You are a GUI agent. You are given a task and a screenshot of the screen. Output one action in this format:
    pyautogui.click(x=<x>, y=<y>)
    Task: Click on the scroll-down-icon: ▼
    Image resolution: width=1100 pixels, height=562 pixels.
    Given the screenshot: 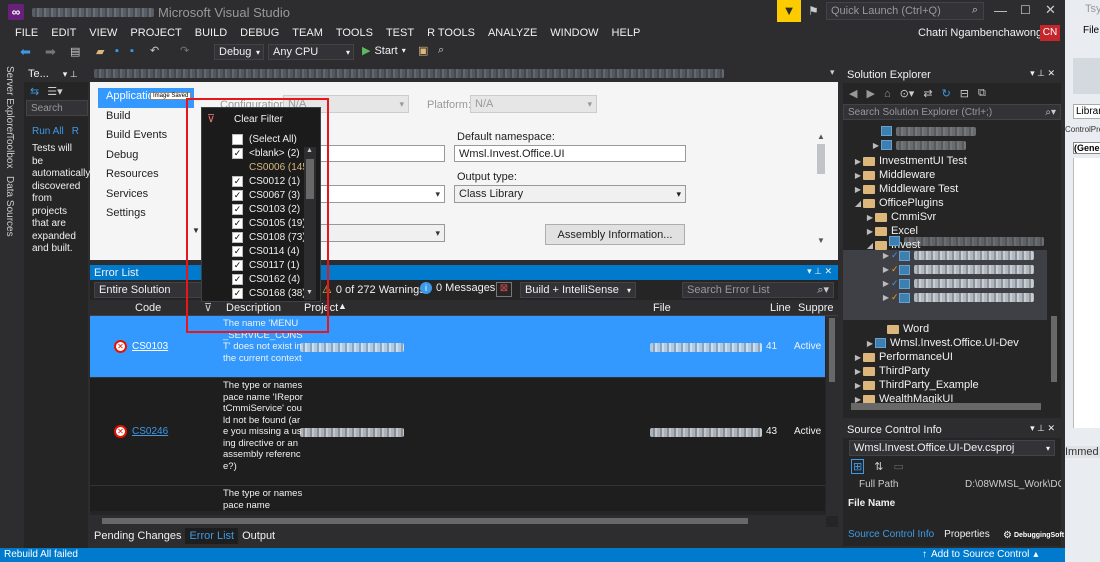 What is the action you would take?
    pyautogui.click(x=821, y=240)
    